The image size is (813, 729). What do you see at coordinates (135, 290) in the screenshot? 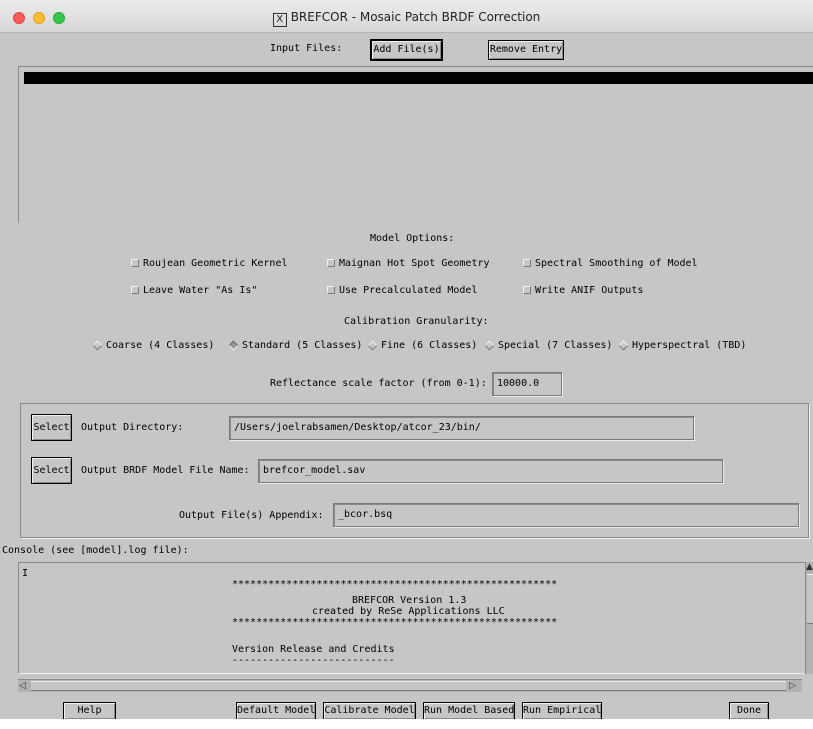
I see `checkbox-leave-water` at bounding box center [135, 290].